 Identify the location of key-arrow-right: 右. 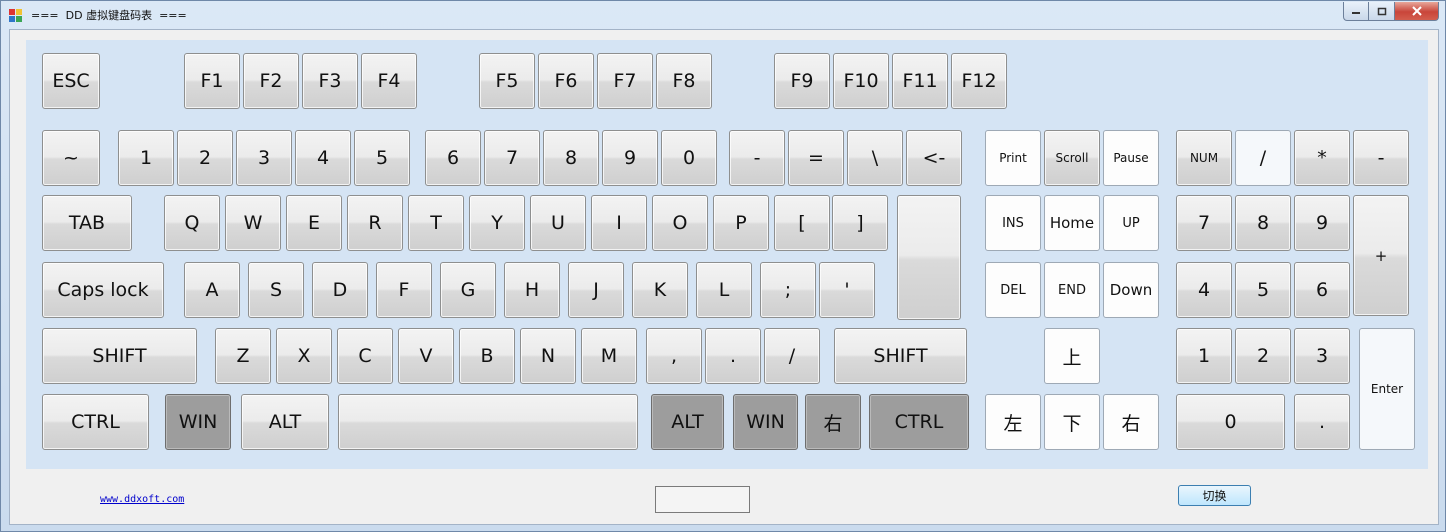
(1131, 422).